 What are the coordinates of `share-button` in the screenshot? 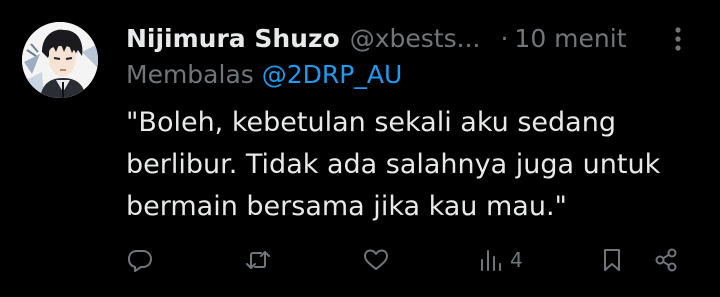 It's located at (666, 260).